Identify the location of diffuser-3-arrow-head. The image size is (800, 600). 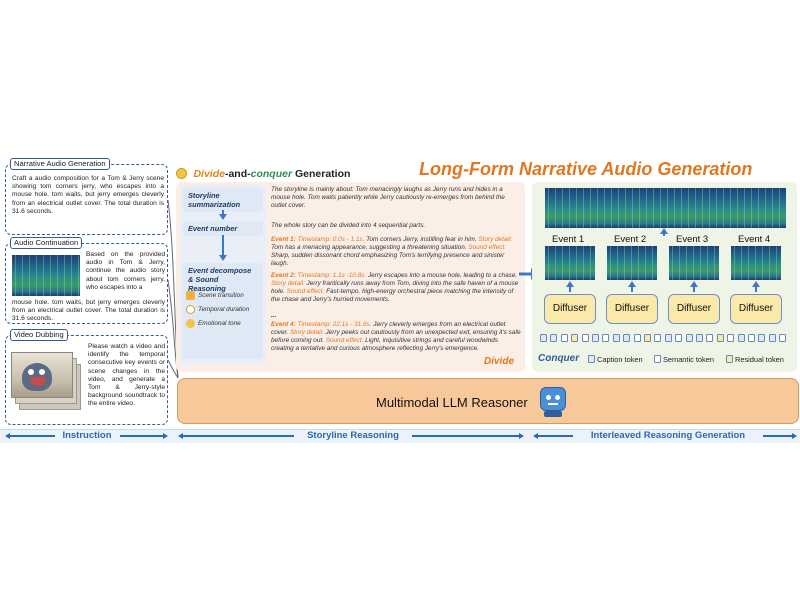
(694, 284).